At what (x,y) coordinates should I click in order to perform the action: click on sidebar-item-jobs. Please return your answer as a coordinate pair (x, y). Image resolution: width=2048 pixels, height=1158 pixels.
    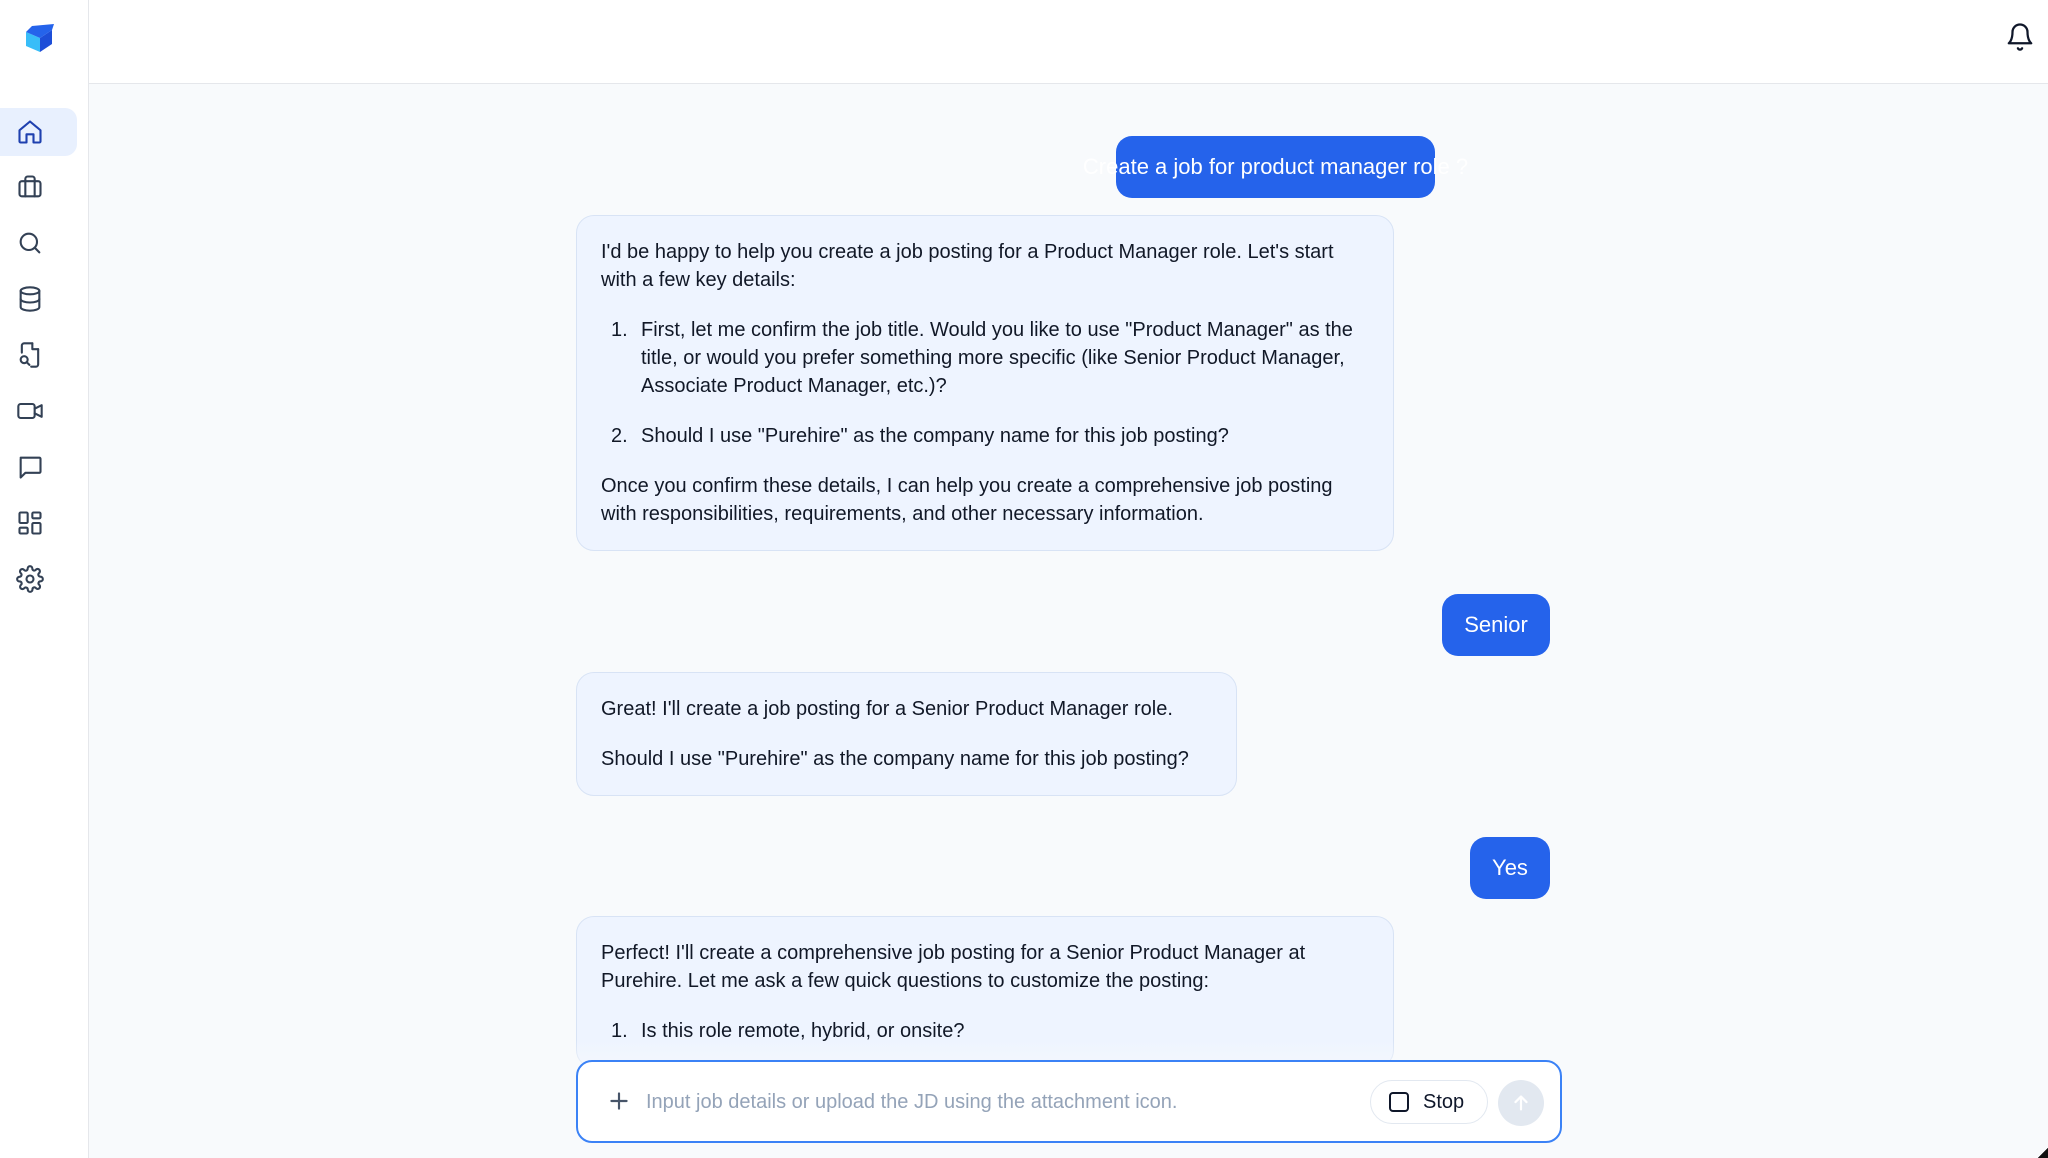
    Looking at the image, I should click on (38, 187).